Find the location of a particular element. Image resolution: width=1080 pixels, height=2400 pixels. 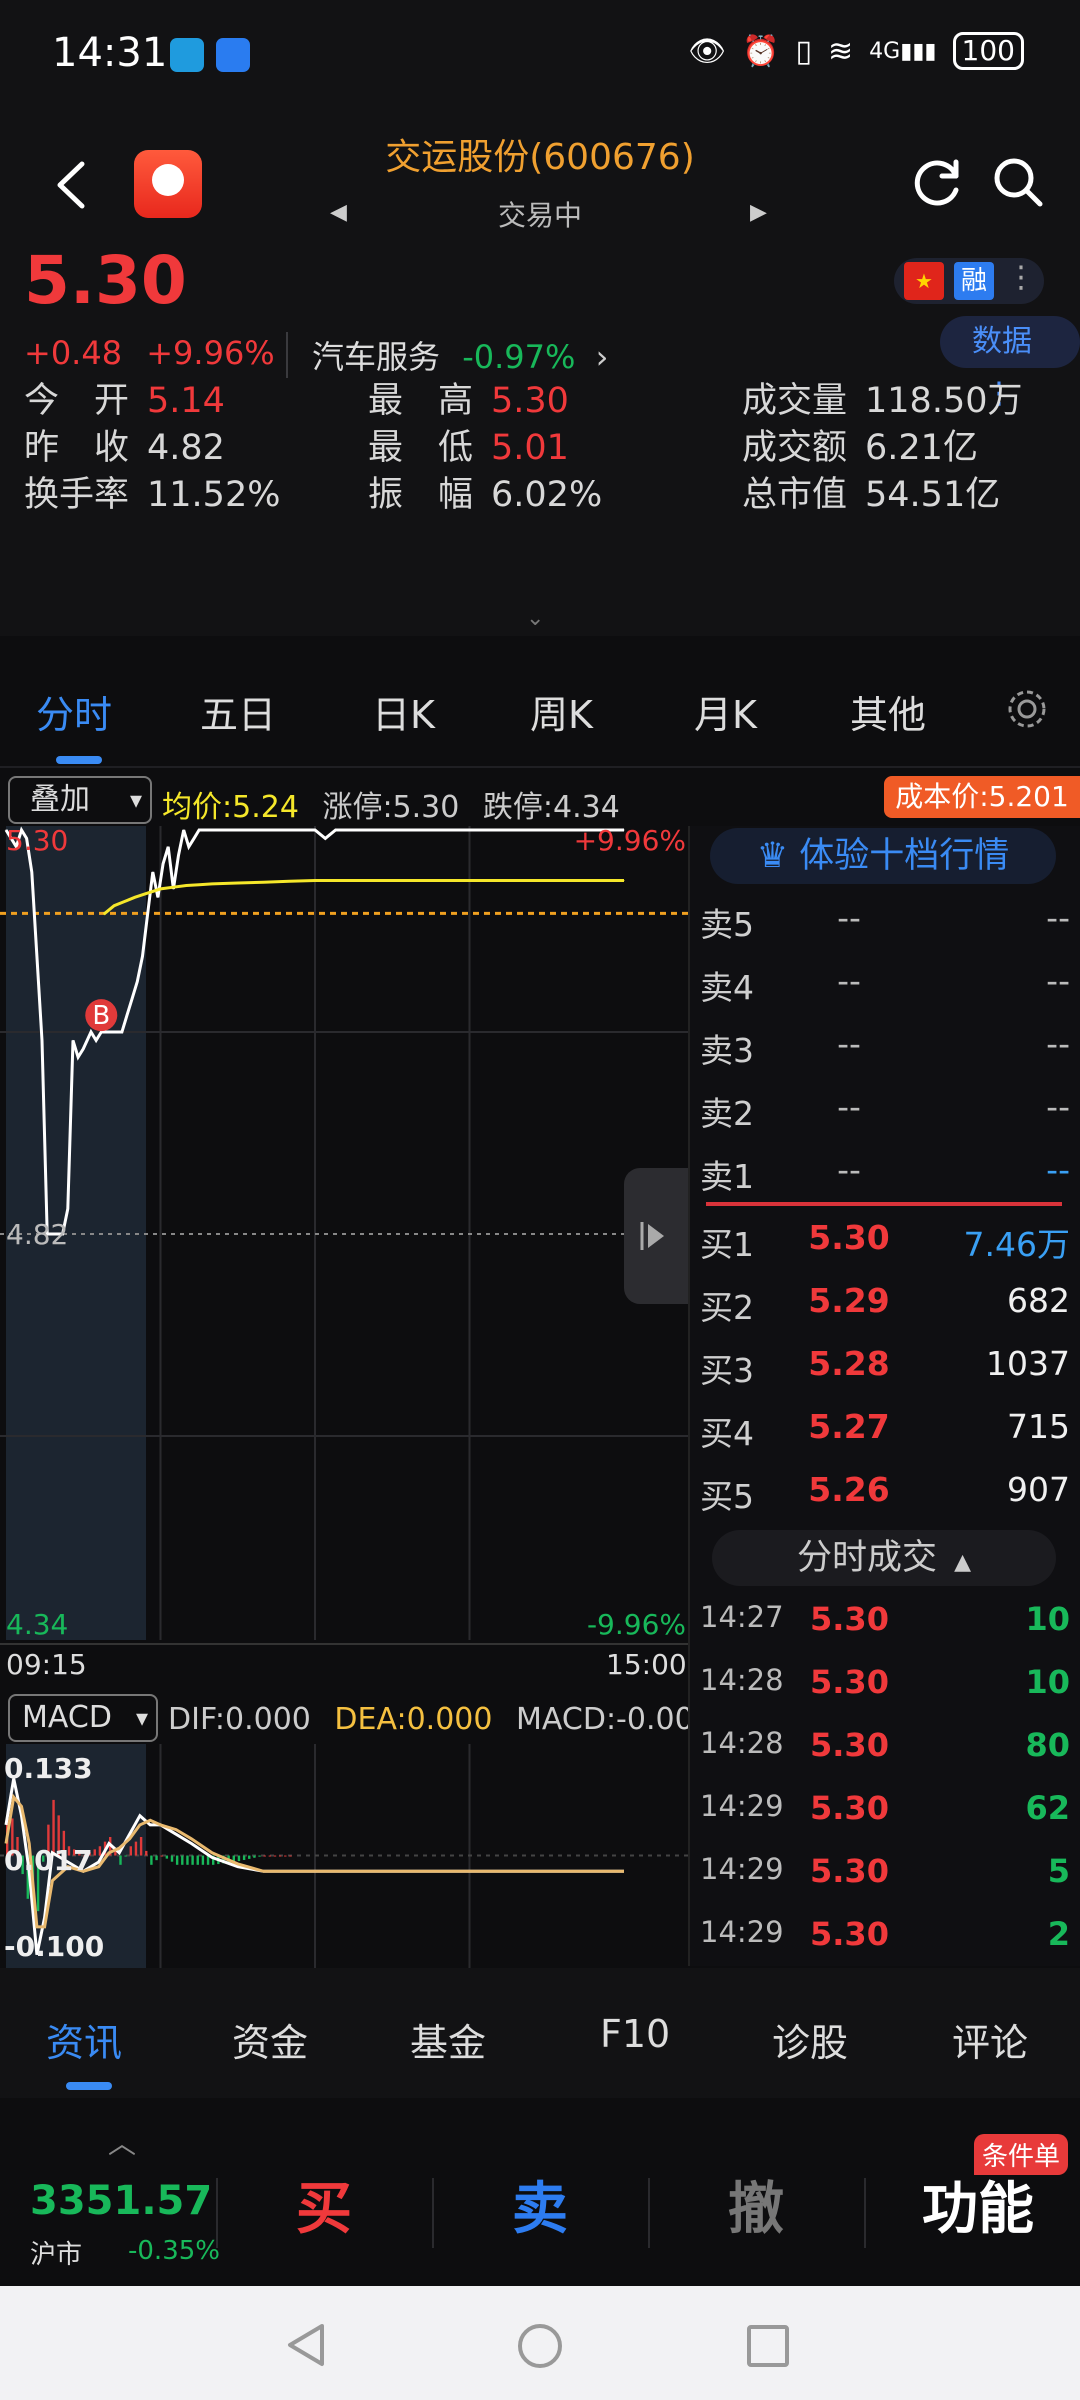

ask-row: 卖4 -- -- is located at coordinates (885, 992).